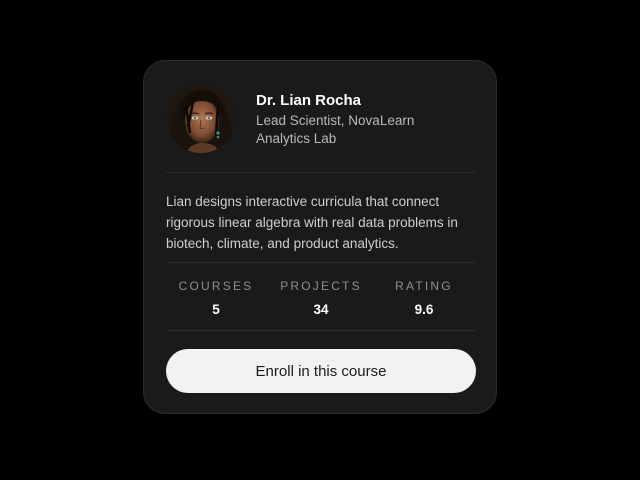  I want to click on stat-projects: PROJECTS 34, so click(321, 298).